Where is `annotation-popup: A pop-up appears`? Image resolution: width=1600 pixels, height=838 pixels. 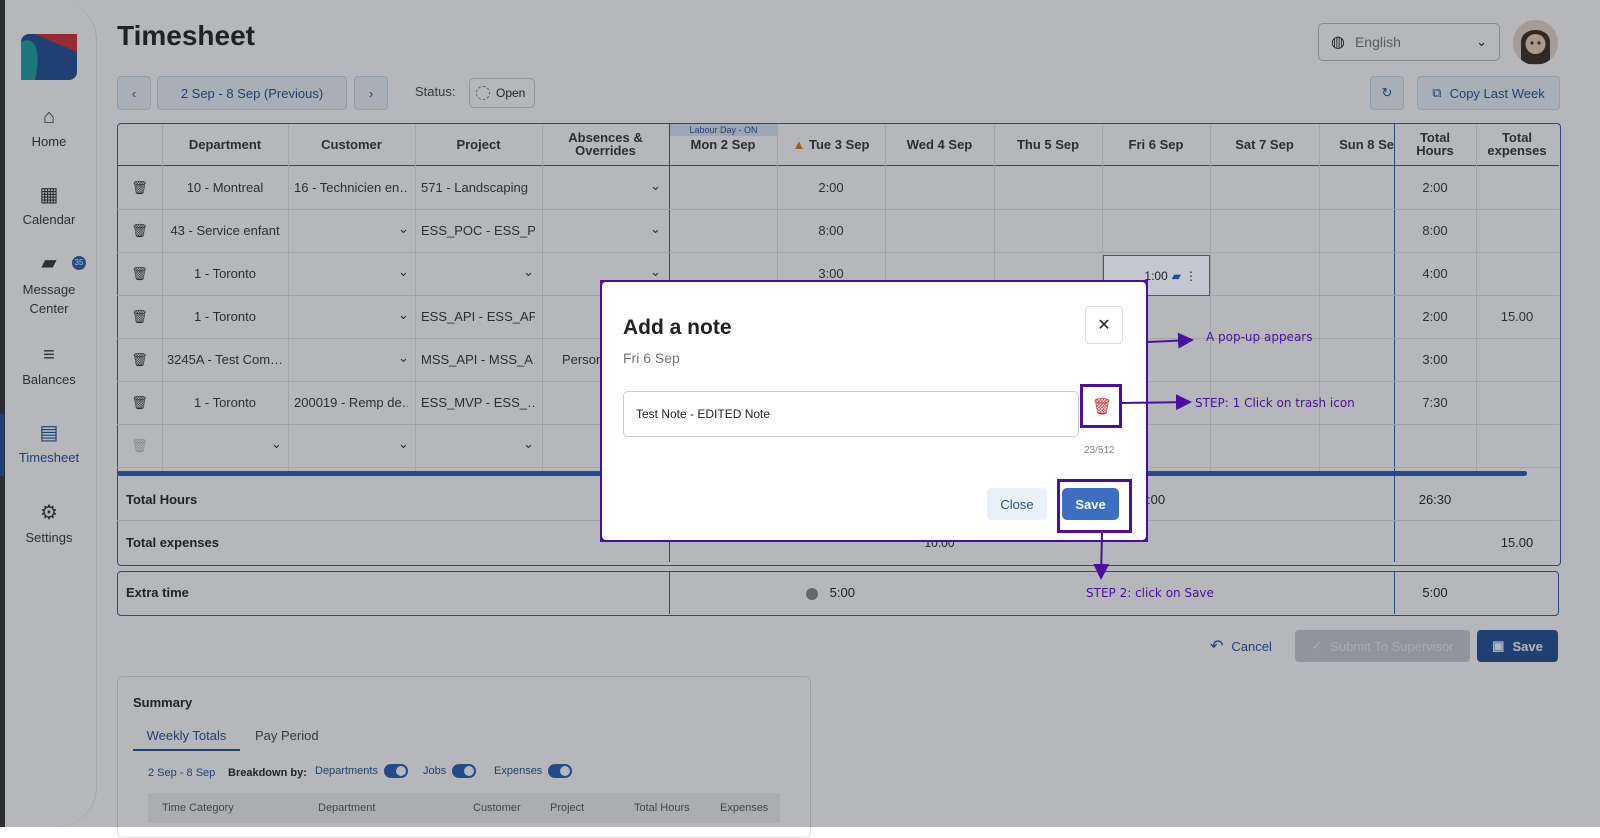 annotation-popup: A pop-up appears is located at coordinates (1259, 337).